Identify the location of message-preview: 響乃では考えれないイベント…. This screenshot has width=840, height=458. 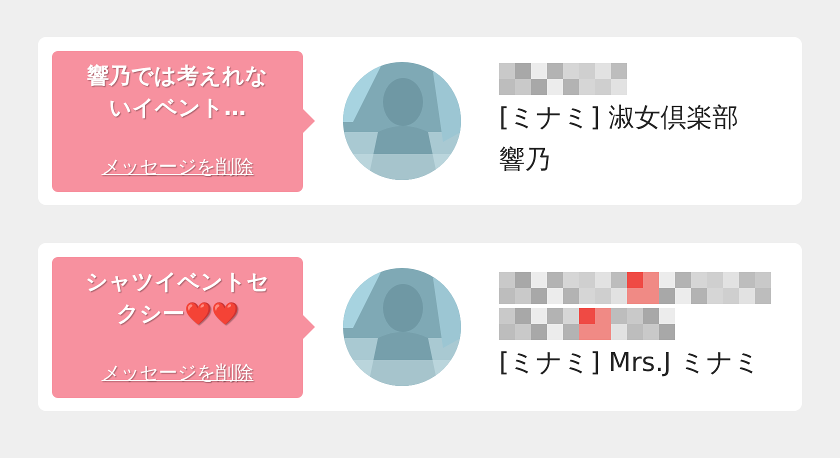
(177, 92).